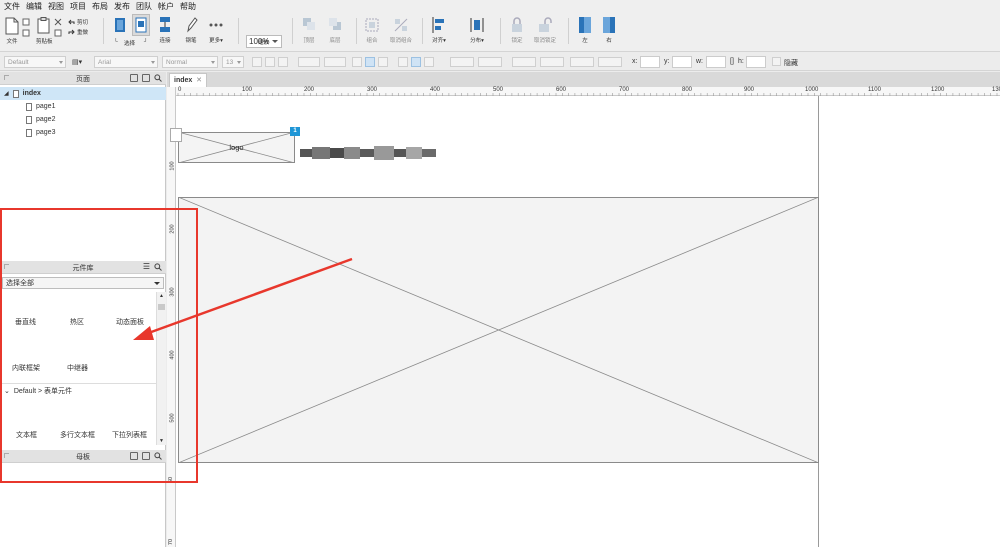 The width and height of the screenshot is (1000, 547). I want to click on redo-button: 重做, so click(78, 32).